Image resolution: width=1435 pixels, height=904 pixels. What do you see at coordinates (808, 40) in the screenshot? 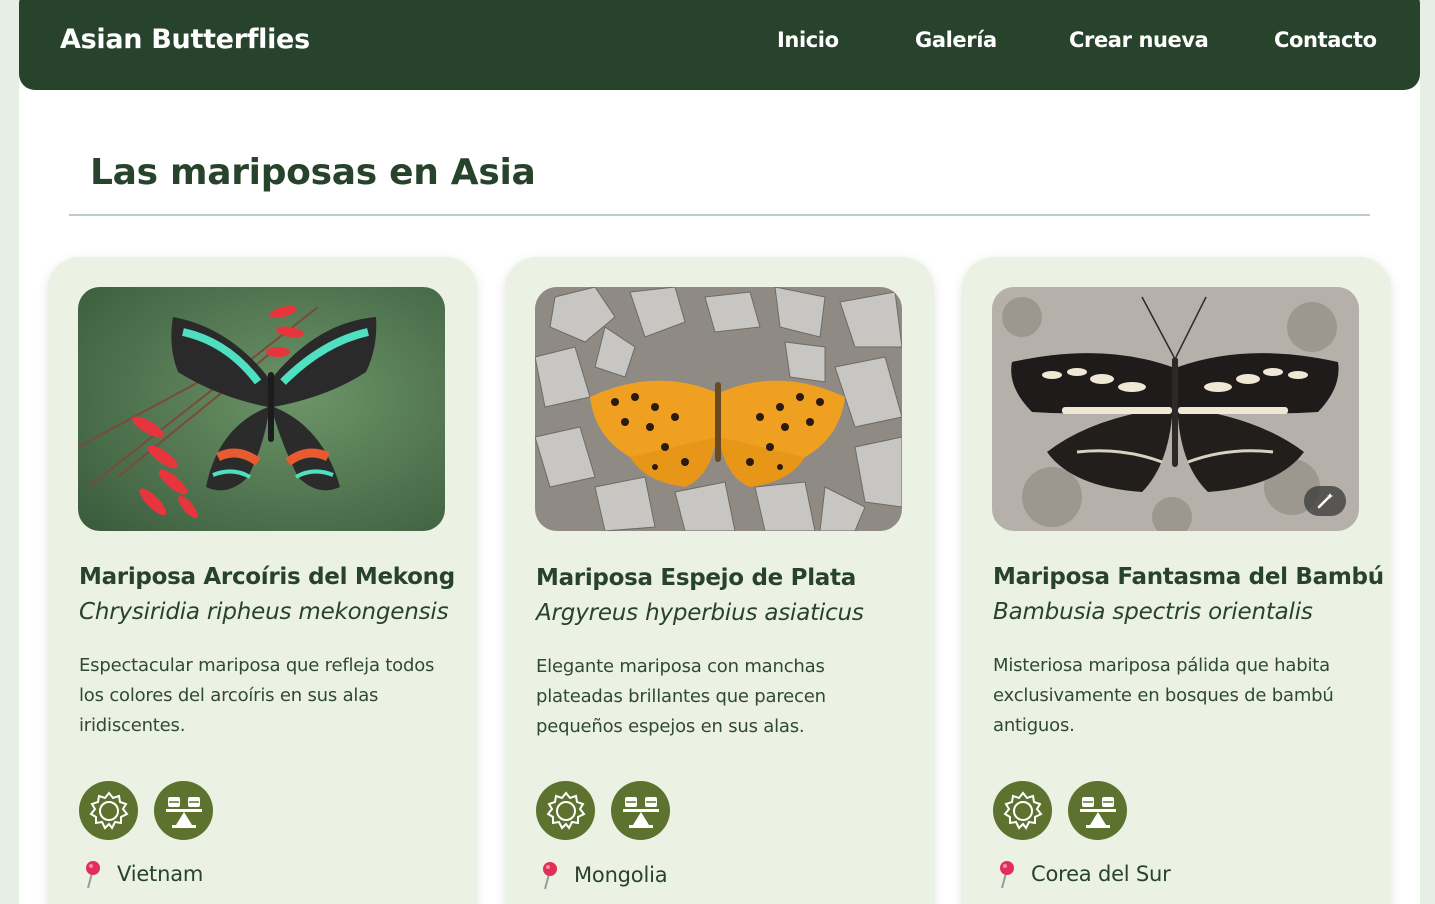
I see `nav-link-inicio: Inicio` at bounding box center [808, 40].